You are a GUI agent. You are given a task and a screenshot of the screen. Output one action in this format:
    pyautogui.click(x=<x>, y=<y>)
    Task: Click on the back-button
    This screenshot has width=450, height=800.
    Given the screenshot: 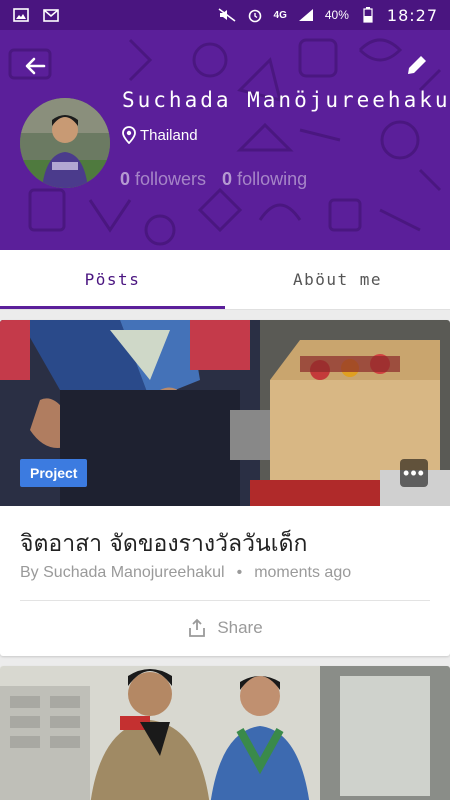 What is the action you would take?
    pyautogui.click(x=36, y=66)
    